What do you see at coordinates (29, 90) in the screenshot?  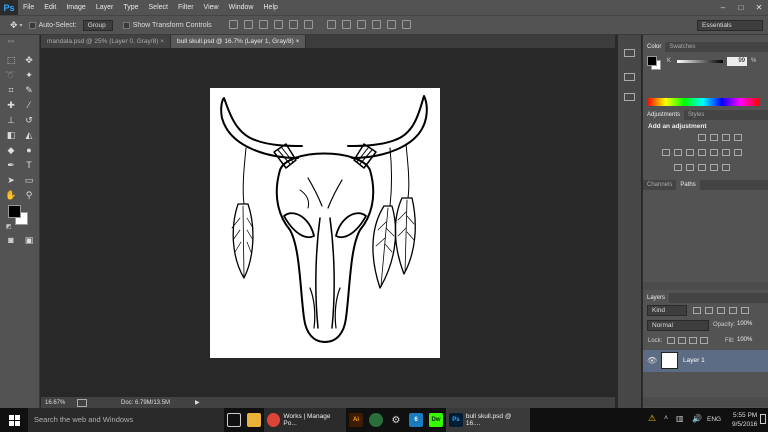 I see `eyedropper-tool-icon: ✎` at bounding box center [29, 90].